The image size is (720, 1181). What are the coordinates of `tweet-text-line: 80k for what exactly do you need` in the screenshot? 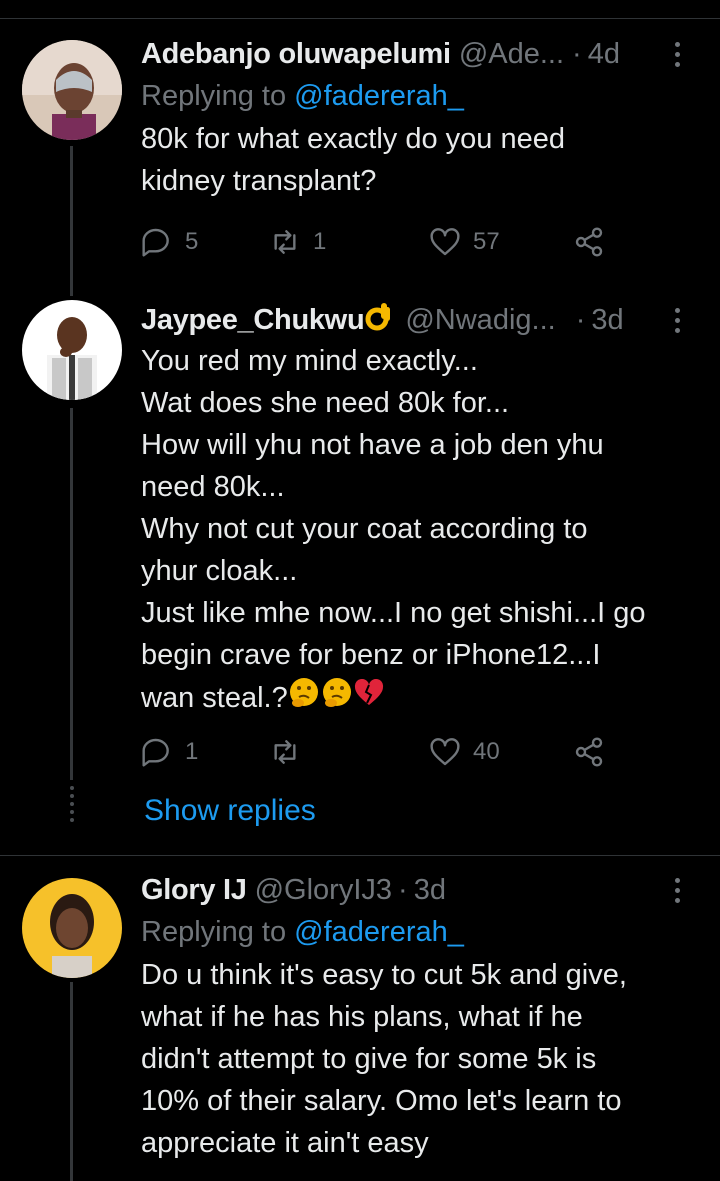 It's located at (353, 139).